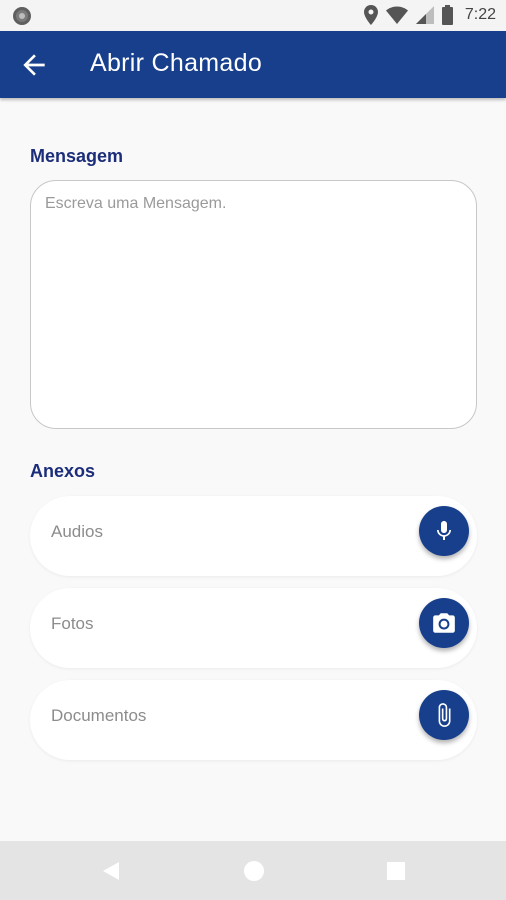 The image size is (506, 900). What do you see at coordinates (370, 15) in the screenshot?
I see `location-icon` at bounding box center [370, 15].